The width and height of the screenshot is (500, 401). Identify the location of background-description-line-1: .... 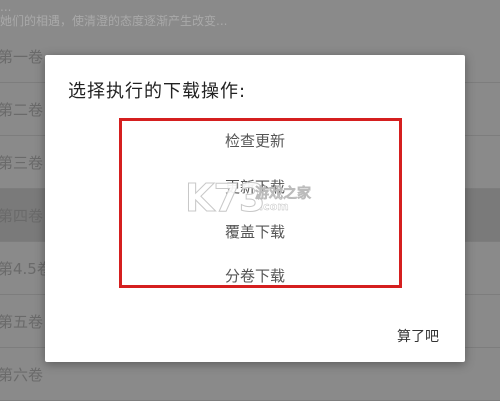
(6, 7).